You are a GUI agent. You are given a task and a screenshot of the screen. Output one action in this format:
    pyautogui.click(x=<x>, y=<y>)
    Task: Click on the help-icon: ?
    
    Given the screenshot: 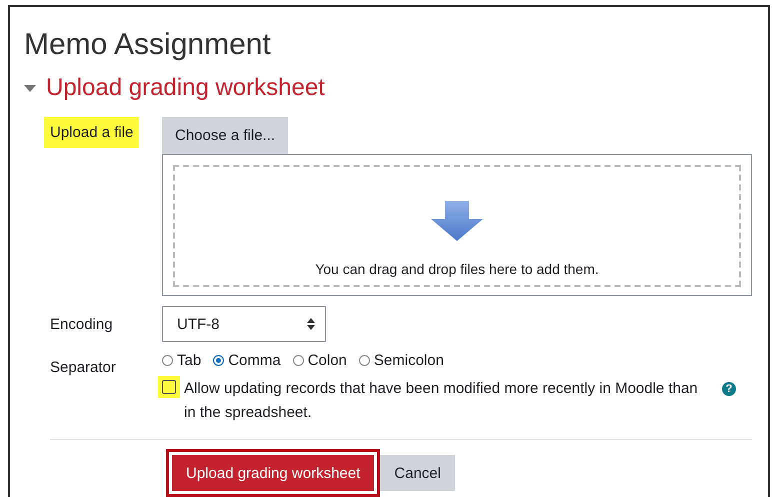 What is the action you would take?
    pyautogui.click(x=729, y=389)
    